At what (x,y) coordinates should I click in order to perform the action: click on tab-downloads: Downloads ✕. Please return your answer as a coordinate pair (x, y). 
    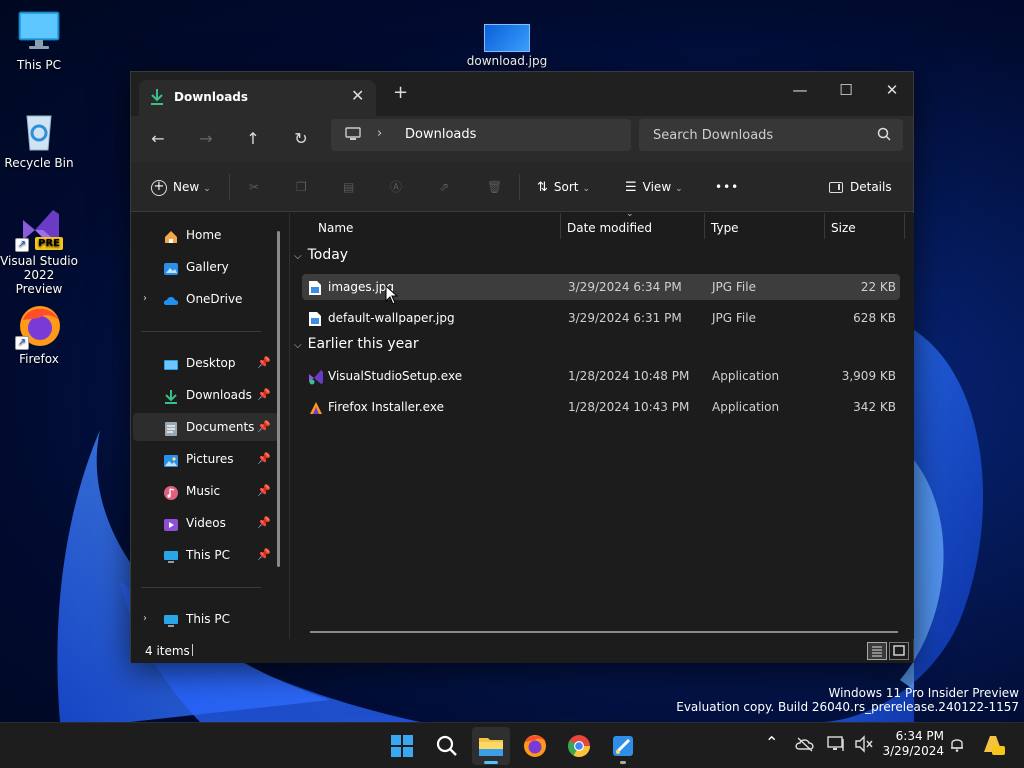
    Looking at the image, I should click on (257, 98).